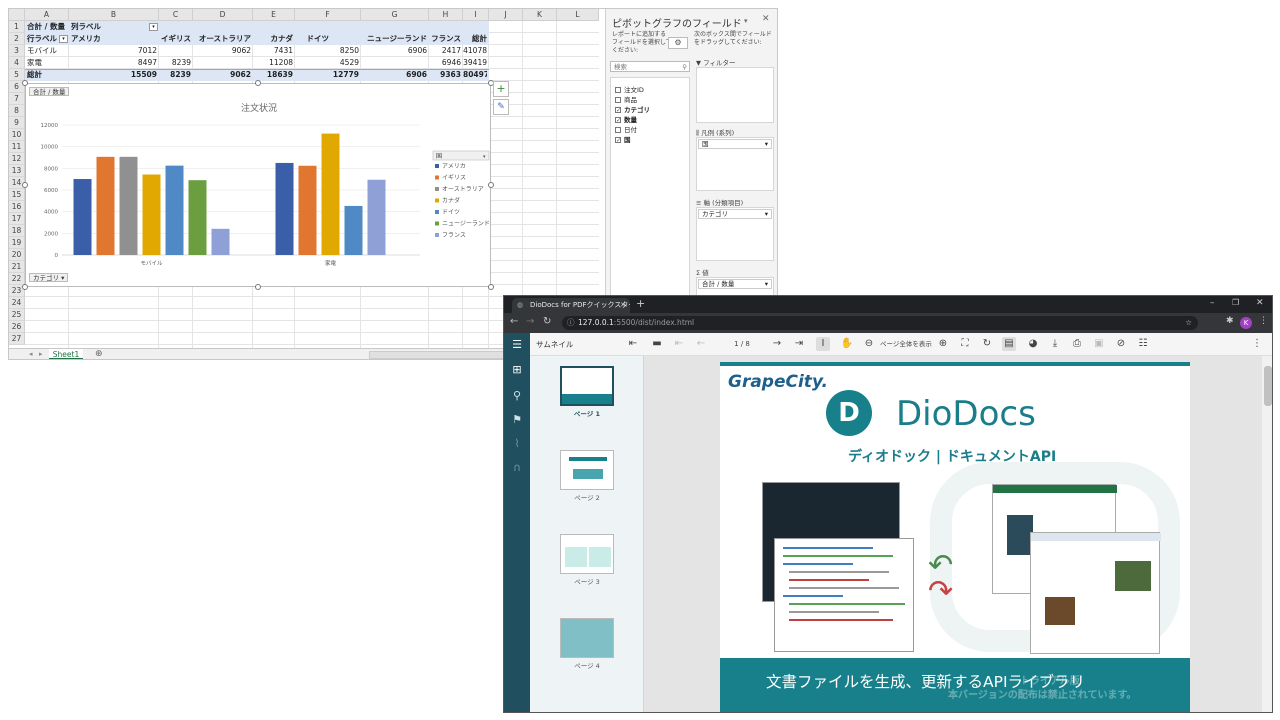 The width and height of the screenshot is (1280, 720). What do you see at coordinates (394, 39) in the screenshot?
I see `cell-g2: ニュージーランド` at bounding box center [394, 39].